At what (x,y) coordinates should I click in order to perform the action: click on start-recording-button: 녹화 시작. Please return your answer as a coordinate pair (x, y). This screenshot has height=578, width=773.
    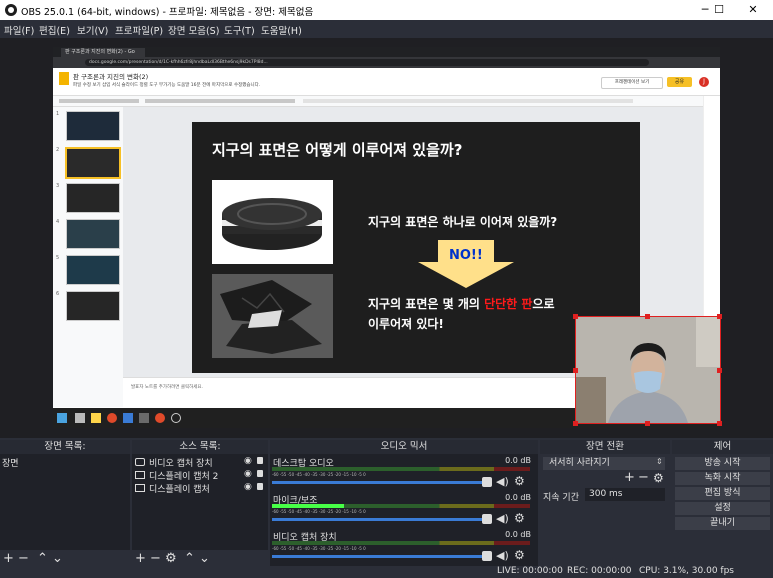
    Looking at the image, I should click on (722, 478).